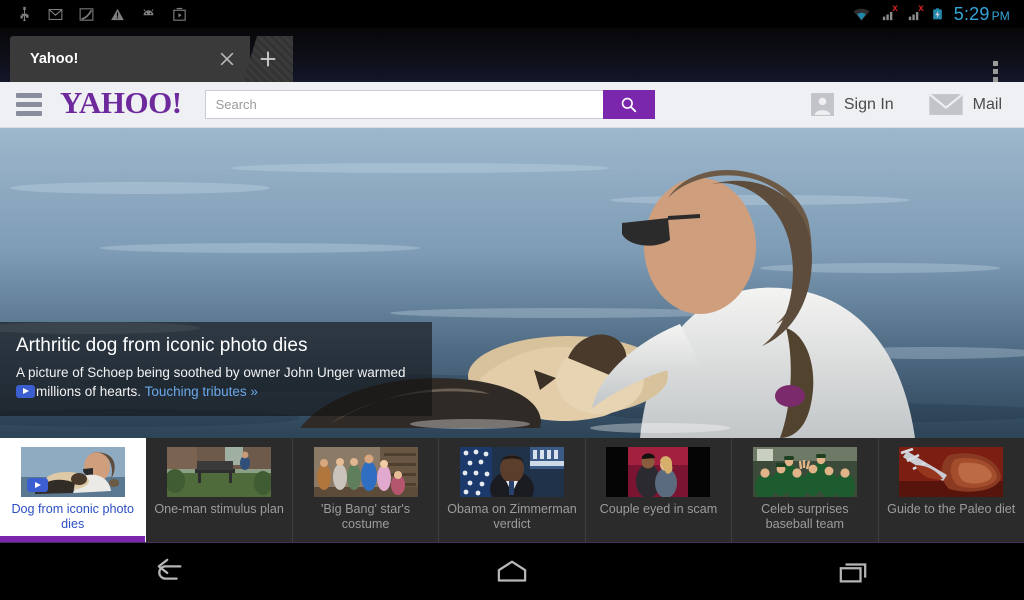 This screenshot has width=1024, height=600. I want to click on android-navigation-bar, so click(512, 571).